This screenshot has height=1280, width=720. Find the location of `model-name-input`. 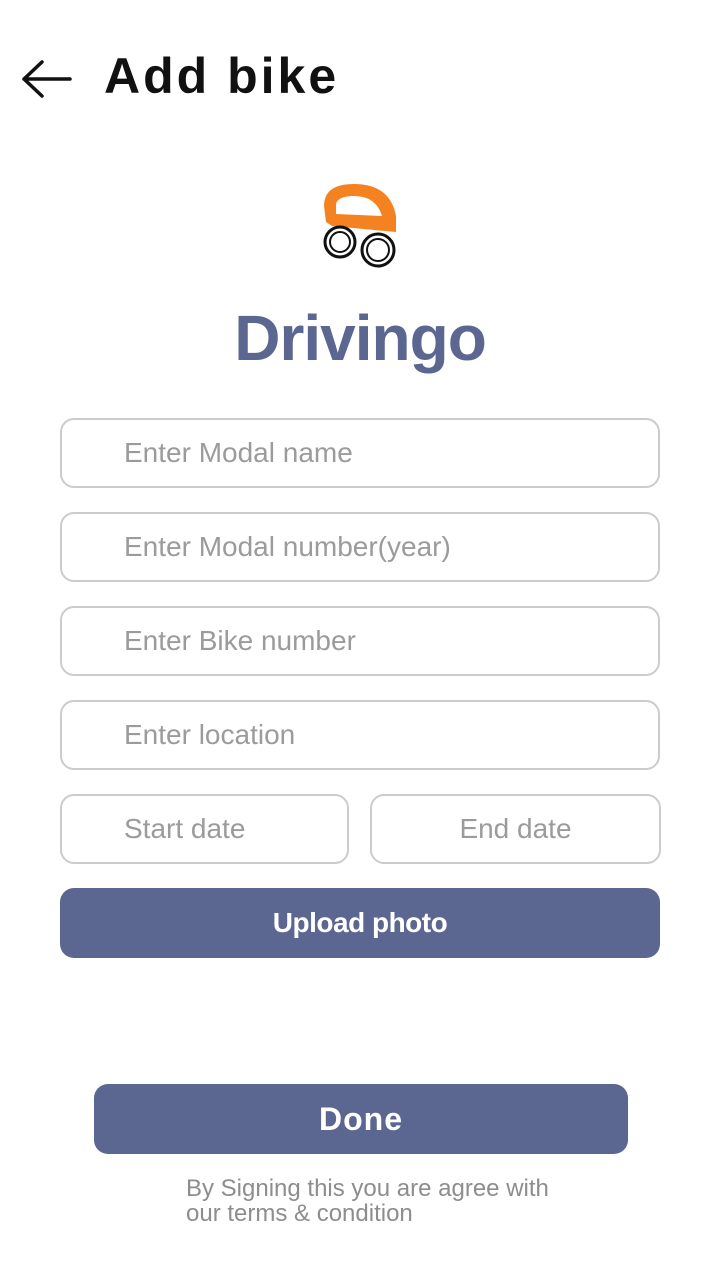

model-name-input is located at coordinates (360, 453).